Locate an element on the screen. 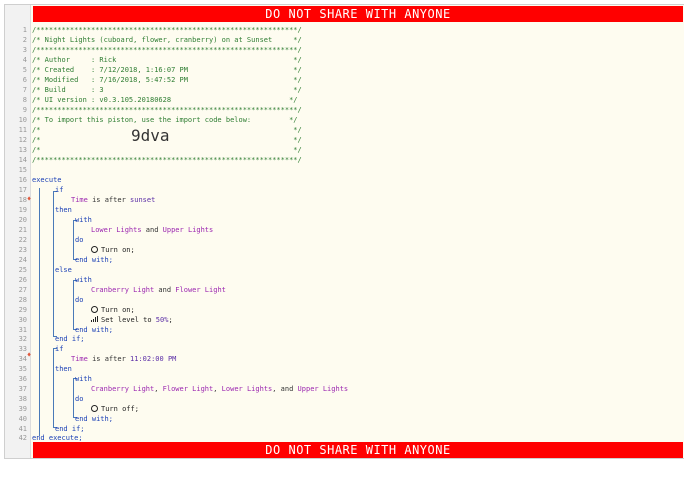  line-number: 23 is located at coordinates (22, 250).